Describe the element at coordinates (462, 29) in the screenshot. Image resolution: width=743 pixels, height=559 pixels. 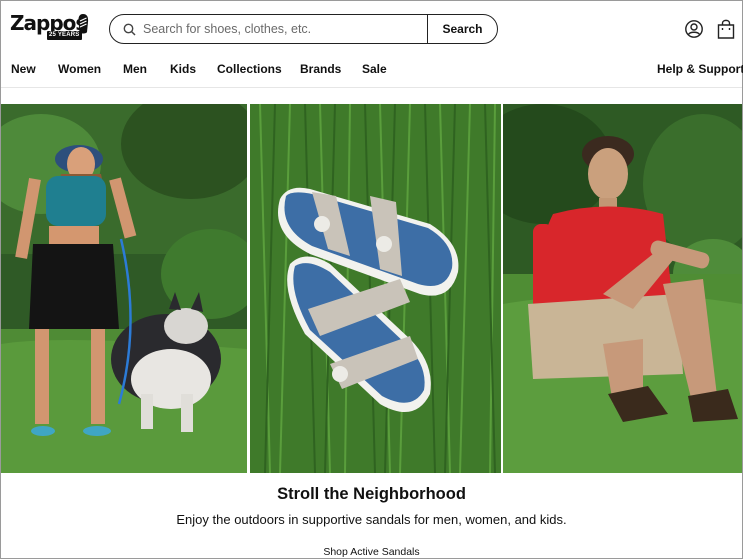
I see `search-button: Search` at that location.